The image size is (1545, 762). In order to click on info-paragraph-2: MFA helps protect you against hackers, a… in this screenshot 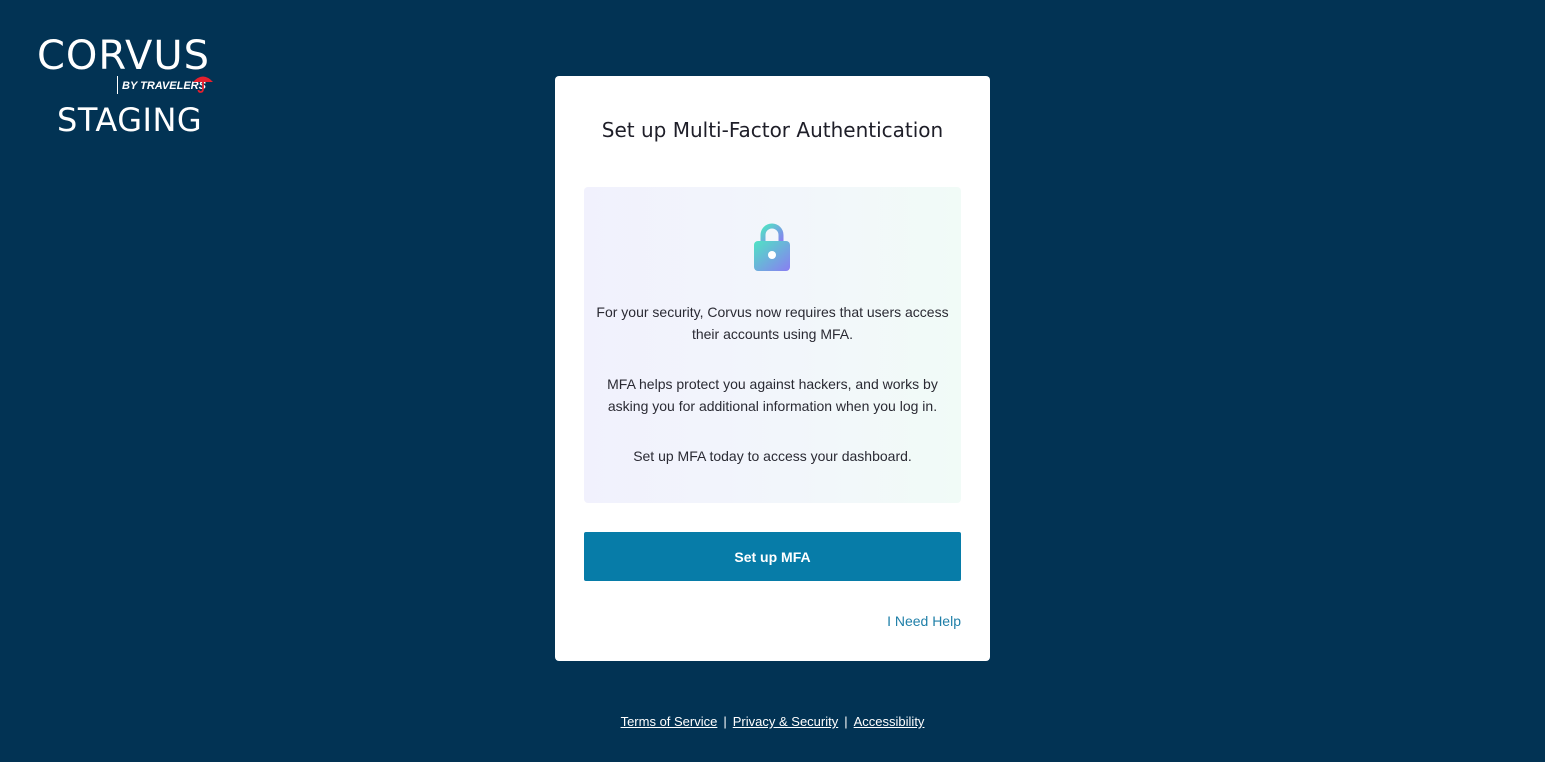, I will do `click(772, 395)`.